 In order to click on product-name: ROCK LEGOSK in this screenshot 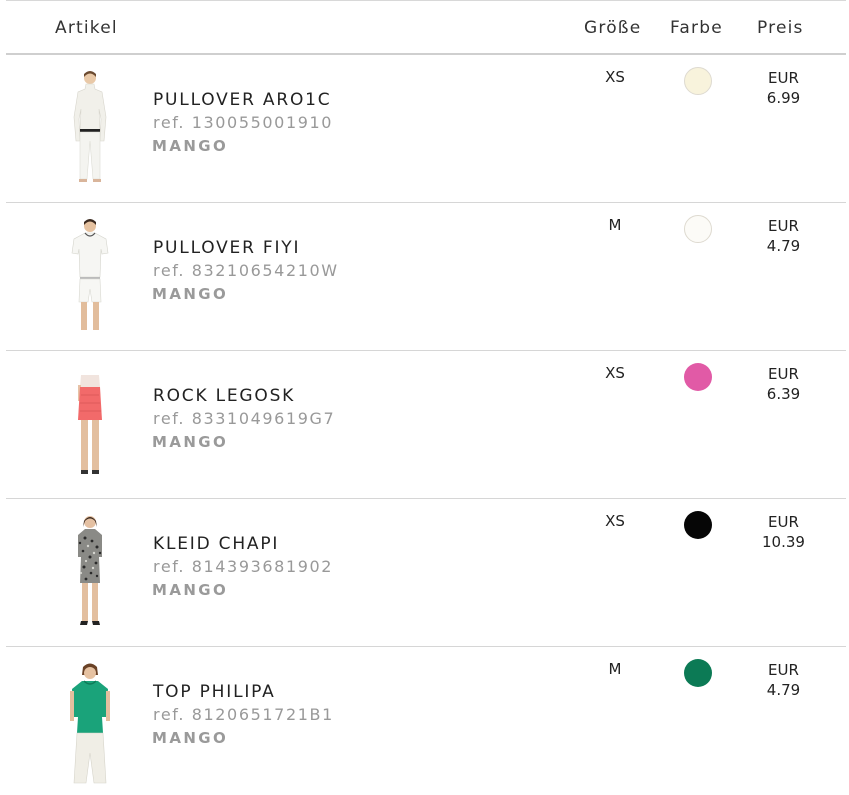, I will do `click(224, 396)`.